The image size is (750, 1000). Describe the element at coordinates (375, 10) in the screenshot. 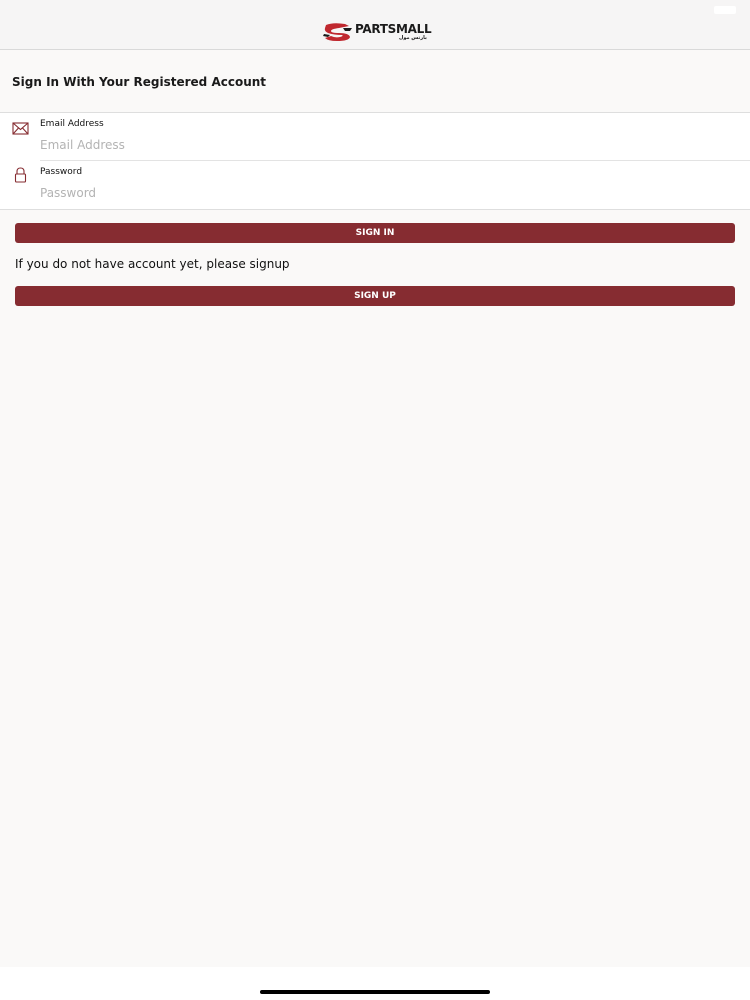

I see `status-bar` at that location.